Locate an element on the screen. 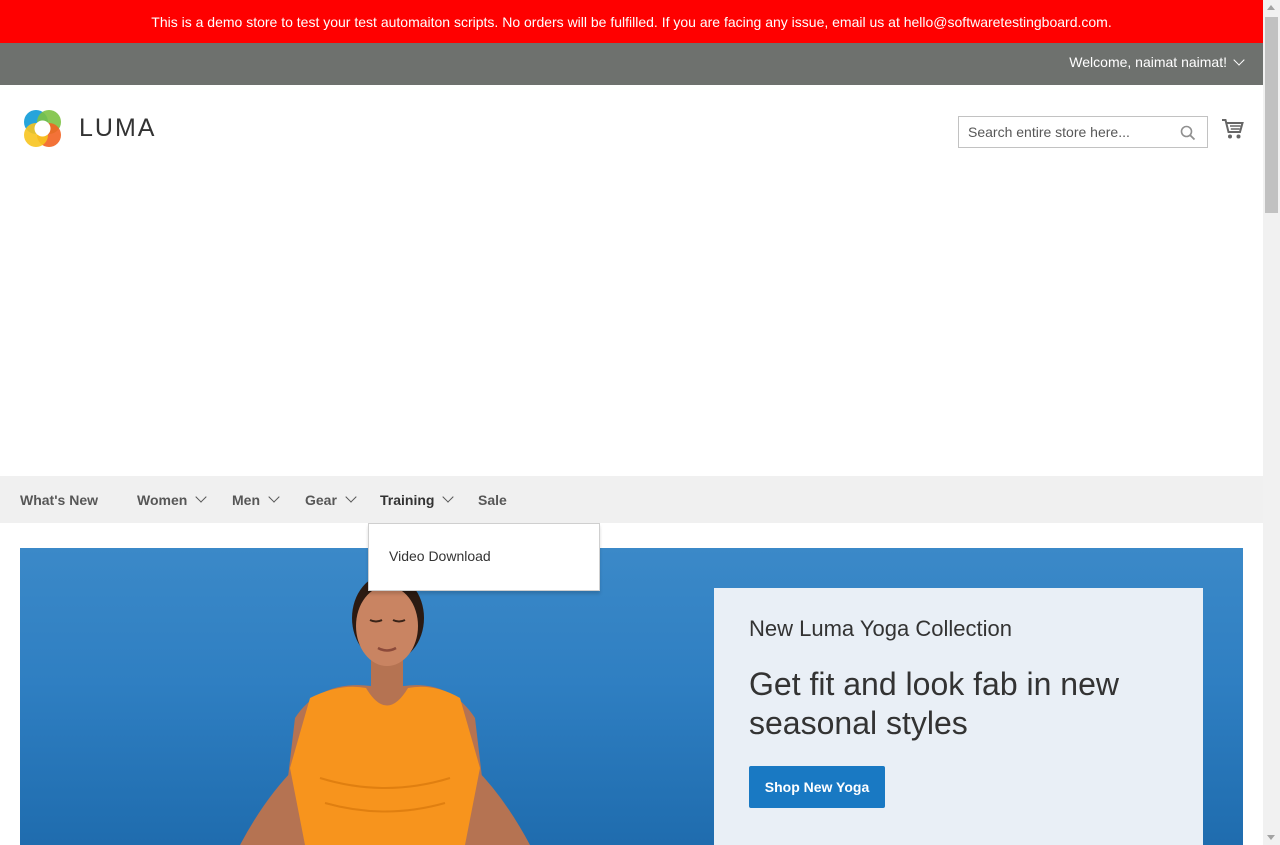 The height and width of the screenshot is (845, 1280). luma-logo-icon is located at coordinates (42, 128).